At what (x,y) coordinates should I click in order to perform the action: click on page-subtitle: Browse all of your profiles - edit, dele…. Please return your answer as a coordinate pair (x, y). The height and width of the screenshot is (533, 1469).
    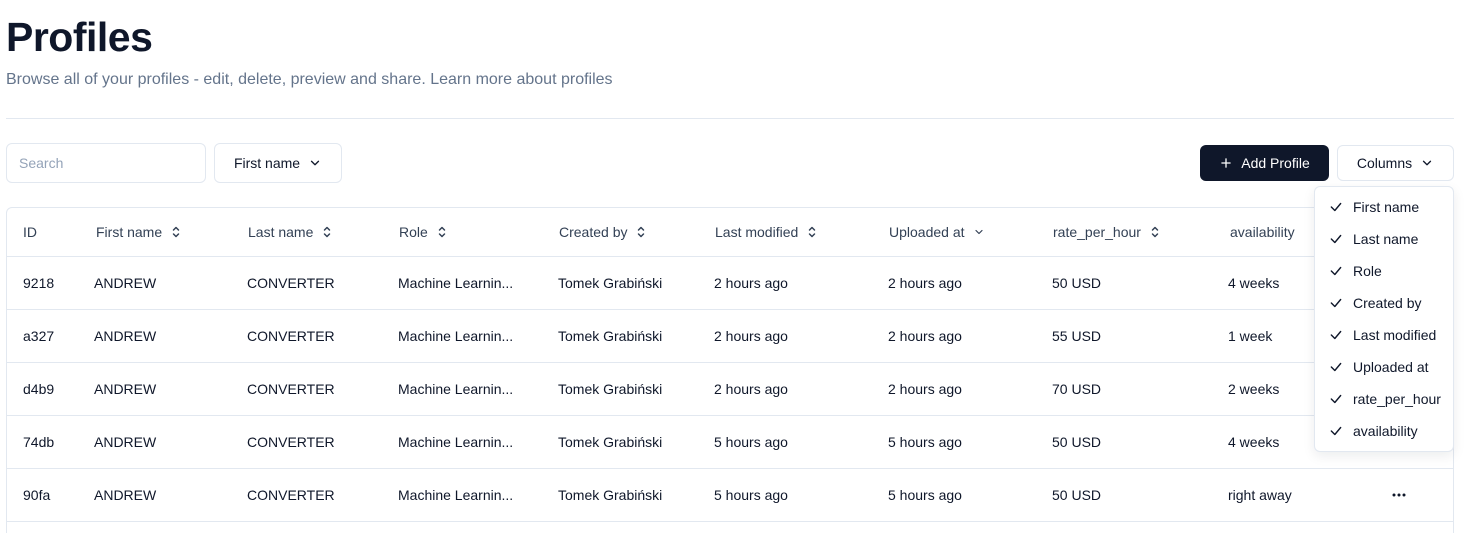
    Looking at the image, I should click on (309, 79).